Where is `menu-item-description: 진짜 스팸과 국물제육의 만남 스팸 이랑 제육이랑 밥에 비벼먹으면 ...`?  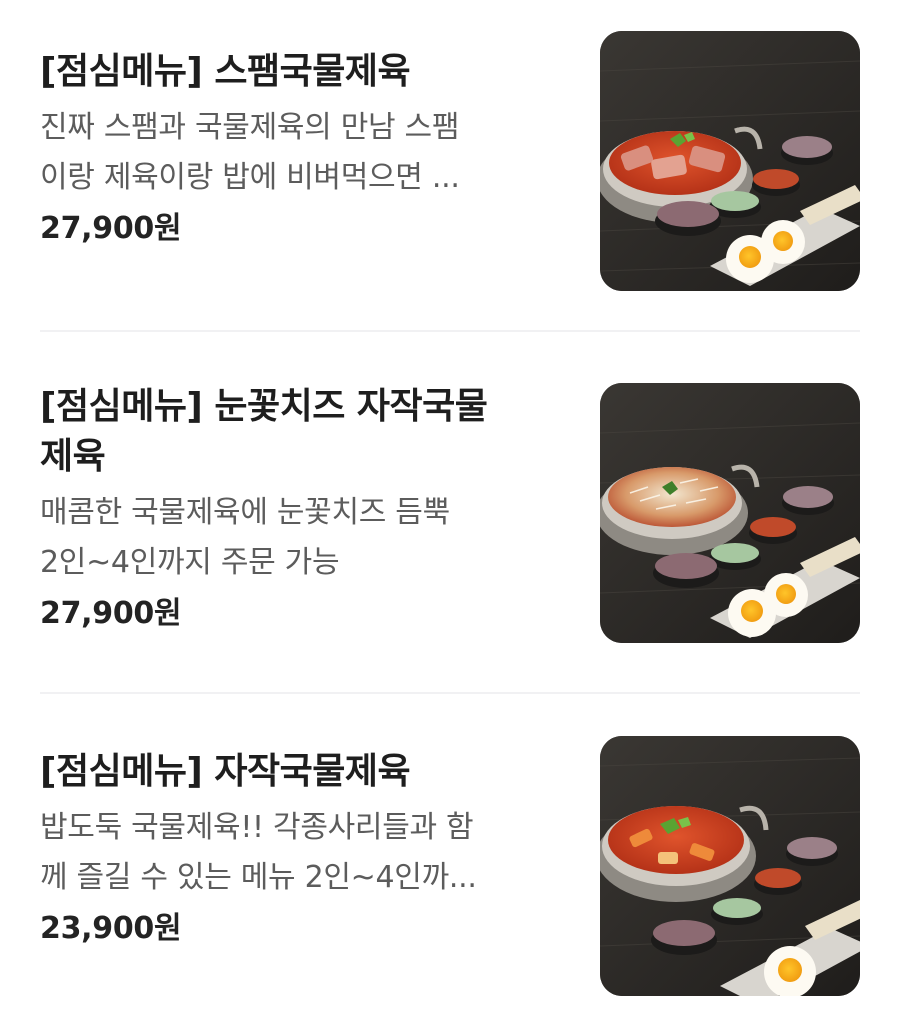 menu-item-description: 진짜 스팸과 국물제육의 만남 스팸 이랑 제육이랑 밥에 비벼먹으면 ... is located at coordinates (300, 153).